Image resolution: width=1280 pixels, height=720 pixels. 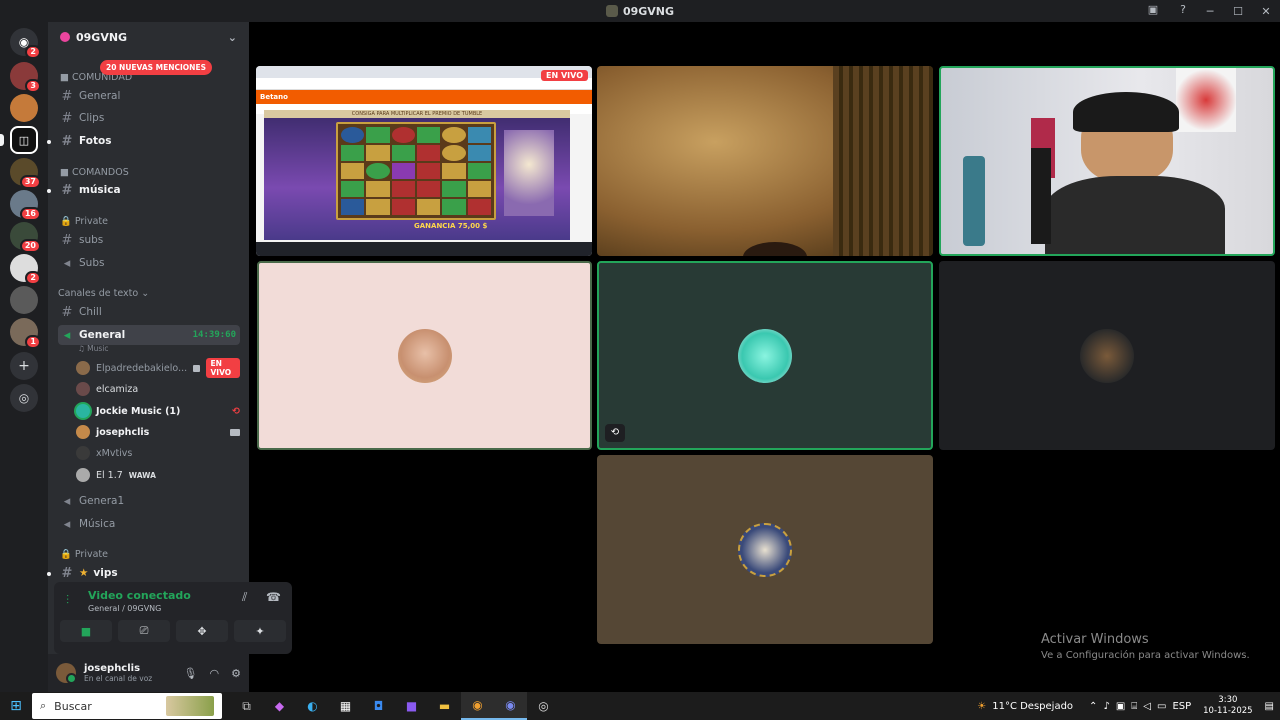 I want to click on server-1: 3, so click(x=25, y=77).